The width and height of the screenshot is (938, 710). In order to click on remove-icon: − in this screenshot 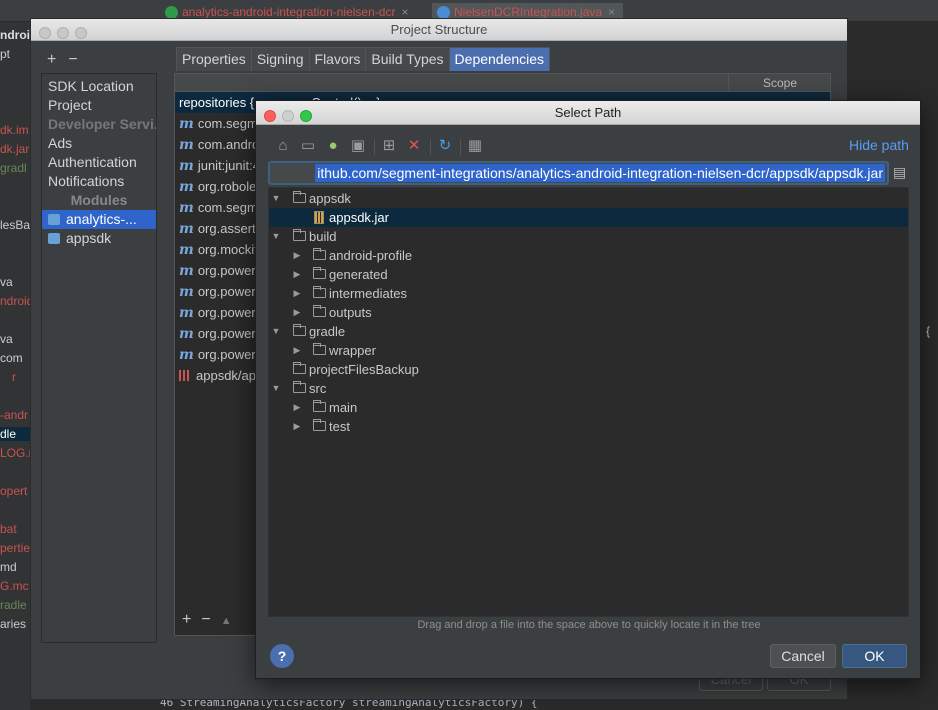, I will do `click(72, 59)`.